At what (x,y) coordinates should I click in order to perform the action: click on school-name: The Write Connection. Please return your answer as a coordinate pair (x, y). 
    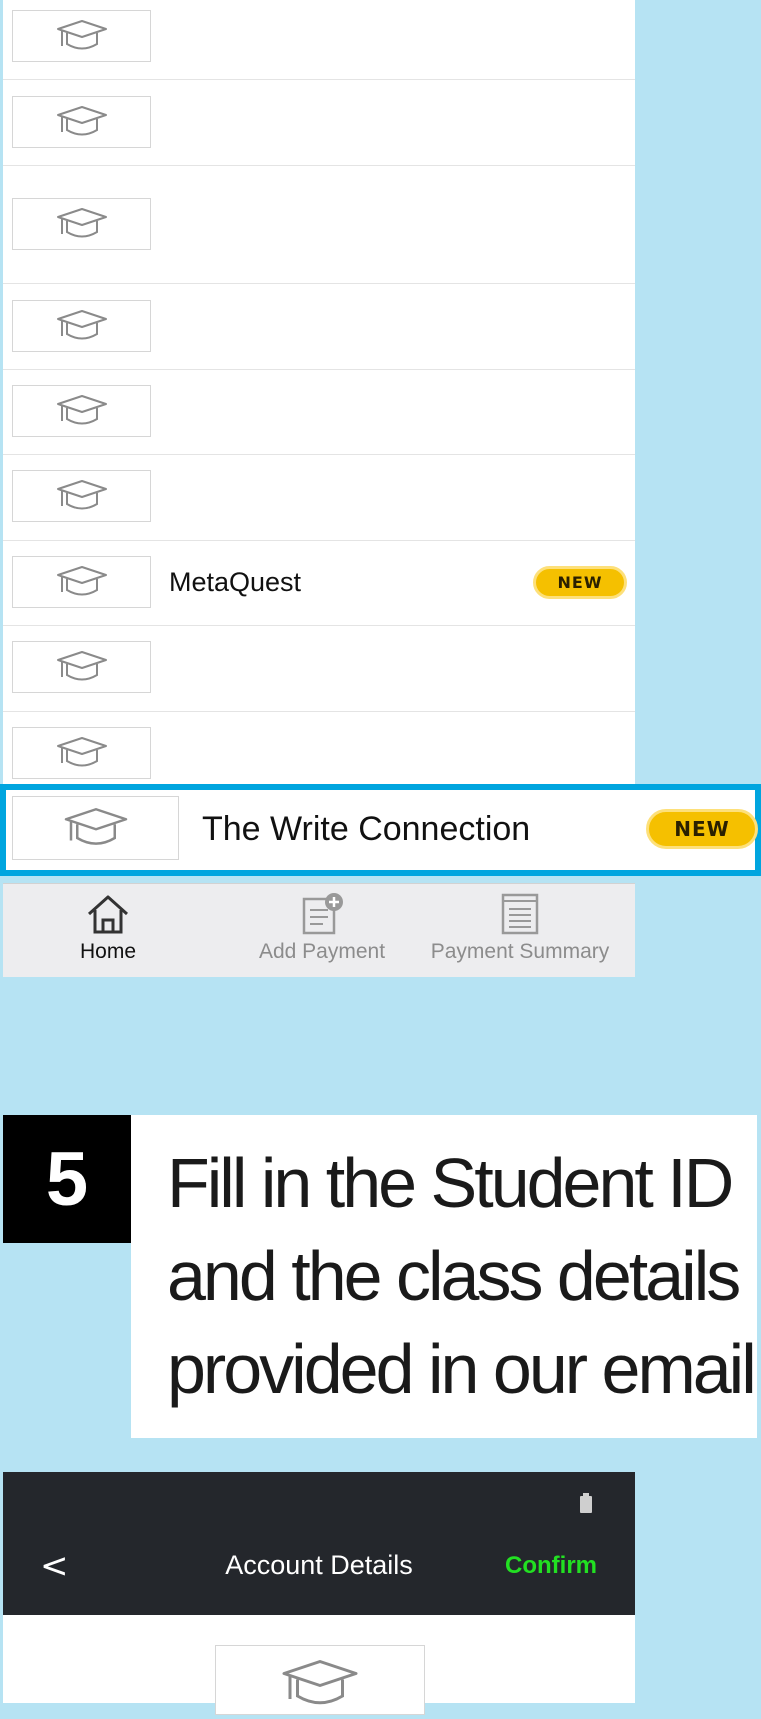
    Looking at the image, I should click on (366, 829).